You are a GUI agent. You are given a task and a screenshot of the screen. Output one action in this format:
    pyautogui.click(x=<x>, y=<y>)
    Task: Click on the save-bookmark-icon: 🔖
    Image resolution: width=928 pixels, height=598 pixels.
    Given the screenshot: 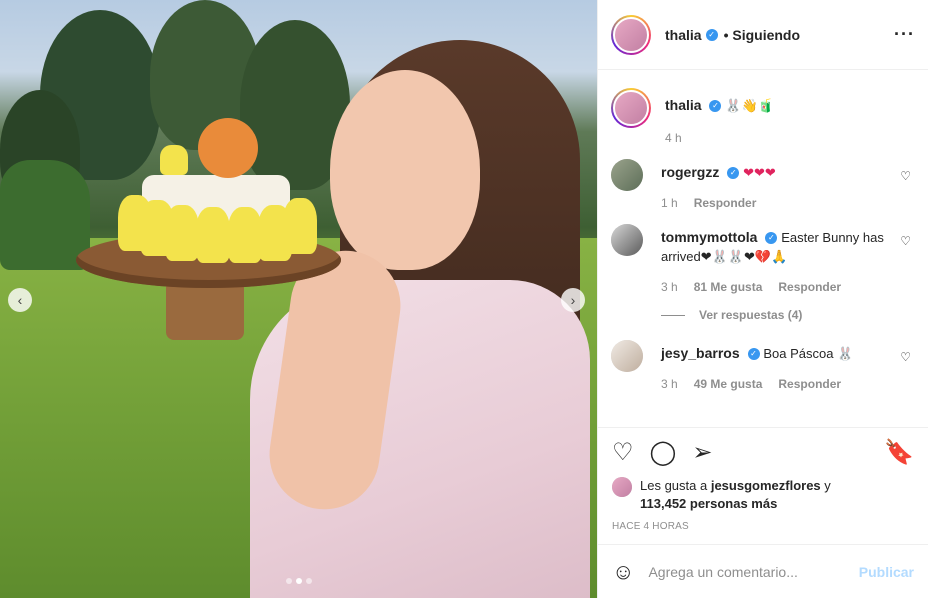 What is the action you would take?
    pyautogui.click(x=899, y=452)
    